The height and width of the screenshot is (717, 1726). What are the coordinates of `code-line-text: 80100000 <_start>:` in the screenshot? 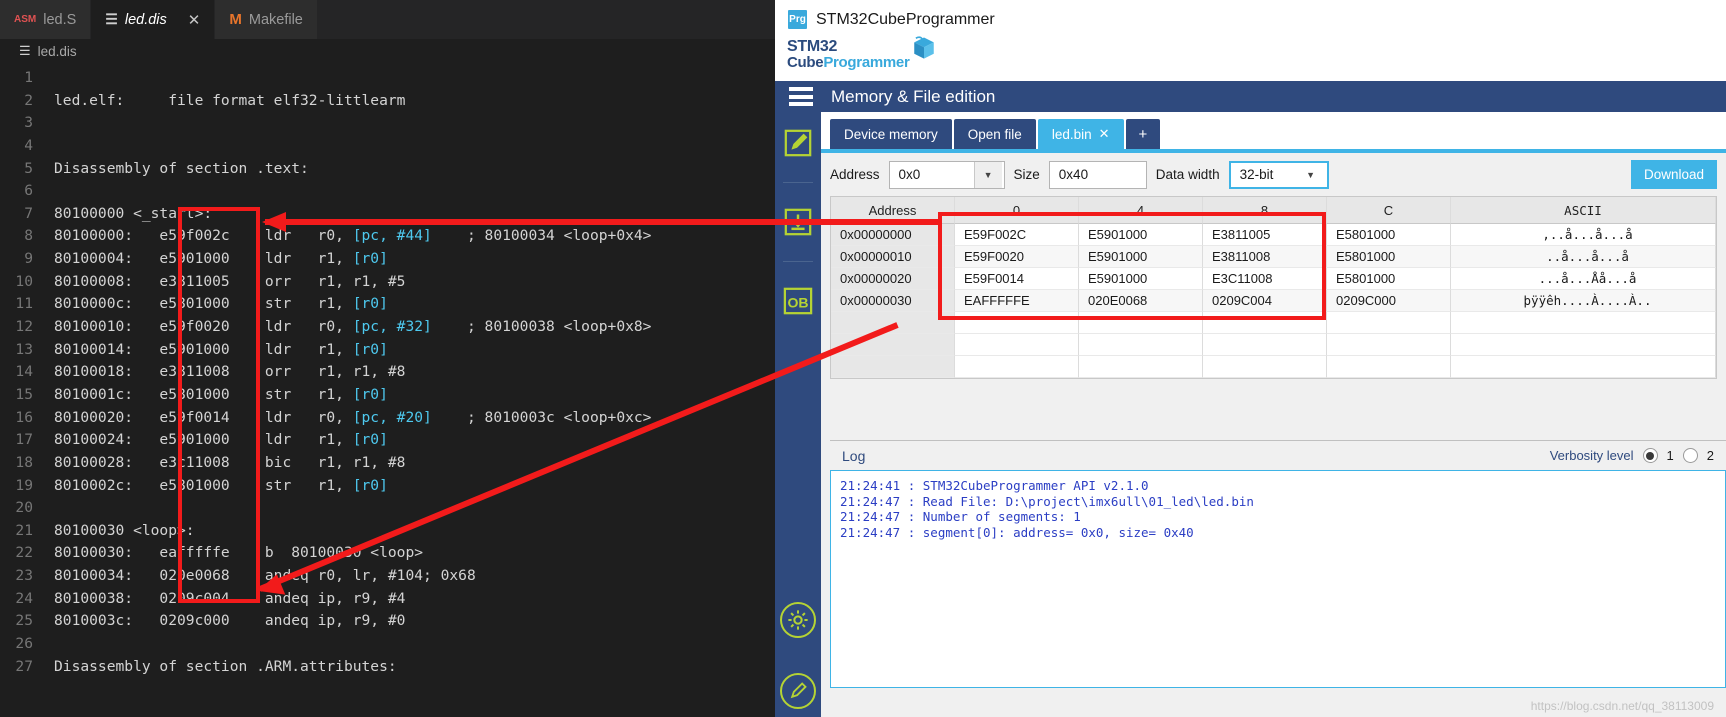 It's located at (133, 213).